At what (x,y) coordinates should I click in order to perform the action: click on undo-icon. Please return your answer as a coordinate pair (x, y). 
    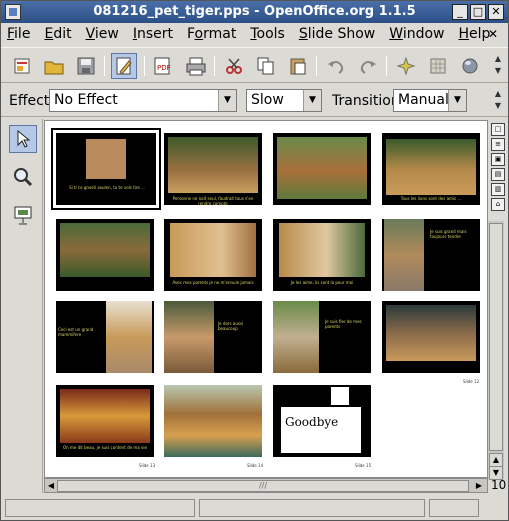
    Looking at the image, I should click on (336, 66).